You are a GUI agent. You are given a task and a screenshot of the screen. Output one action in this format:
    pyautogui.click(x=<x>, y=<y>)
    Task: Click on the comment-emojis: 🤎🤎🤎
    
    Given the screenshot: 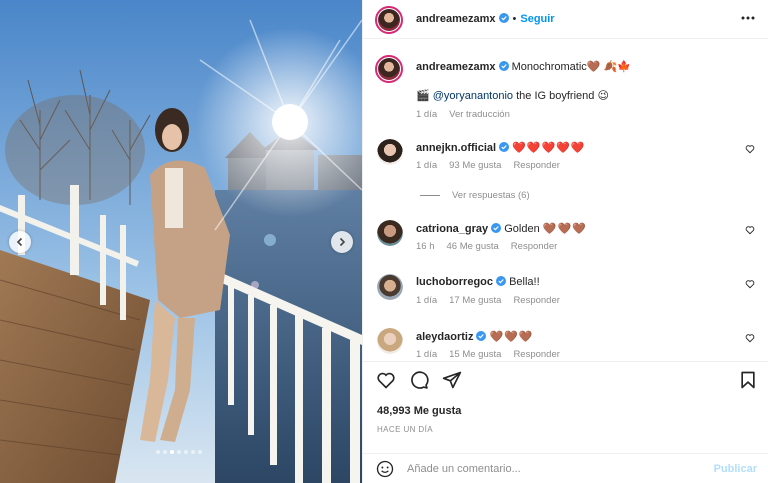 What is the action you would take?
    pyautogui.click(x=564, y=229)
    